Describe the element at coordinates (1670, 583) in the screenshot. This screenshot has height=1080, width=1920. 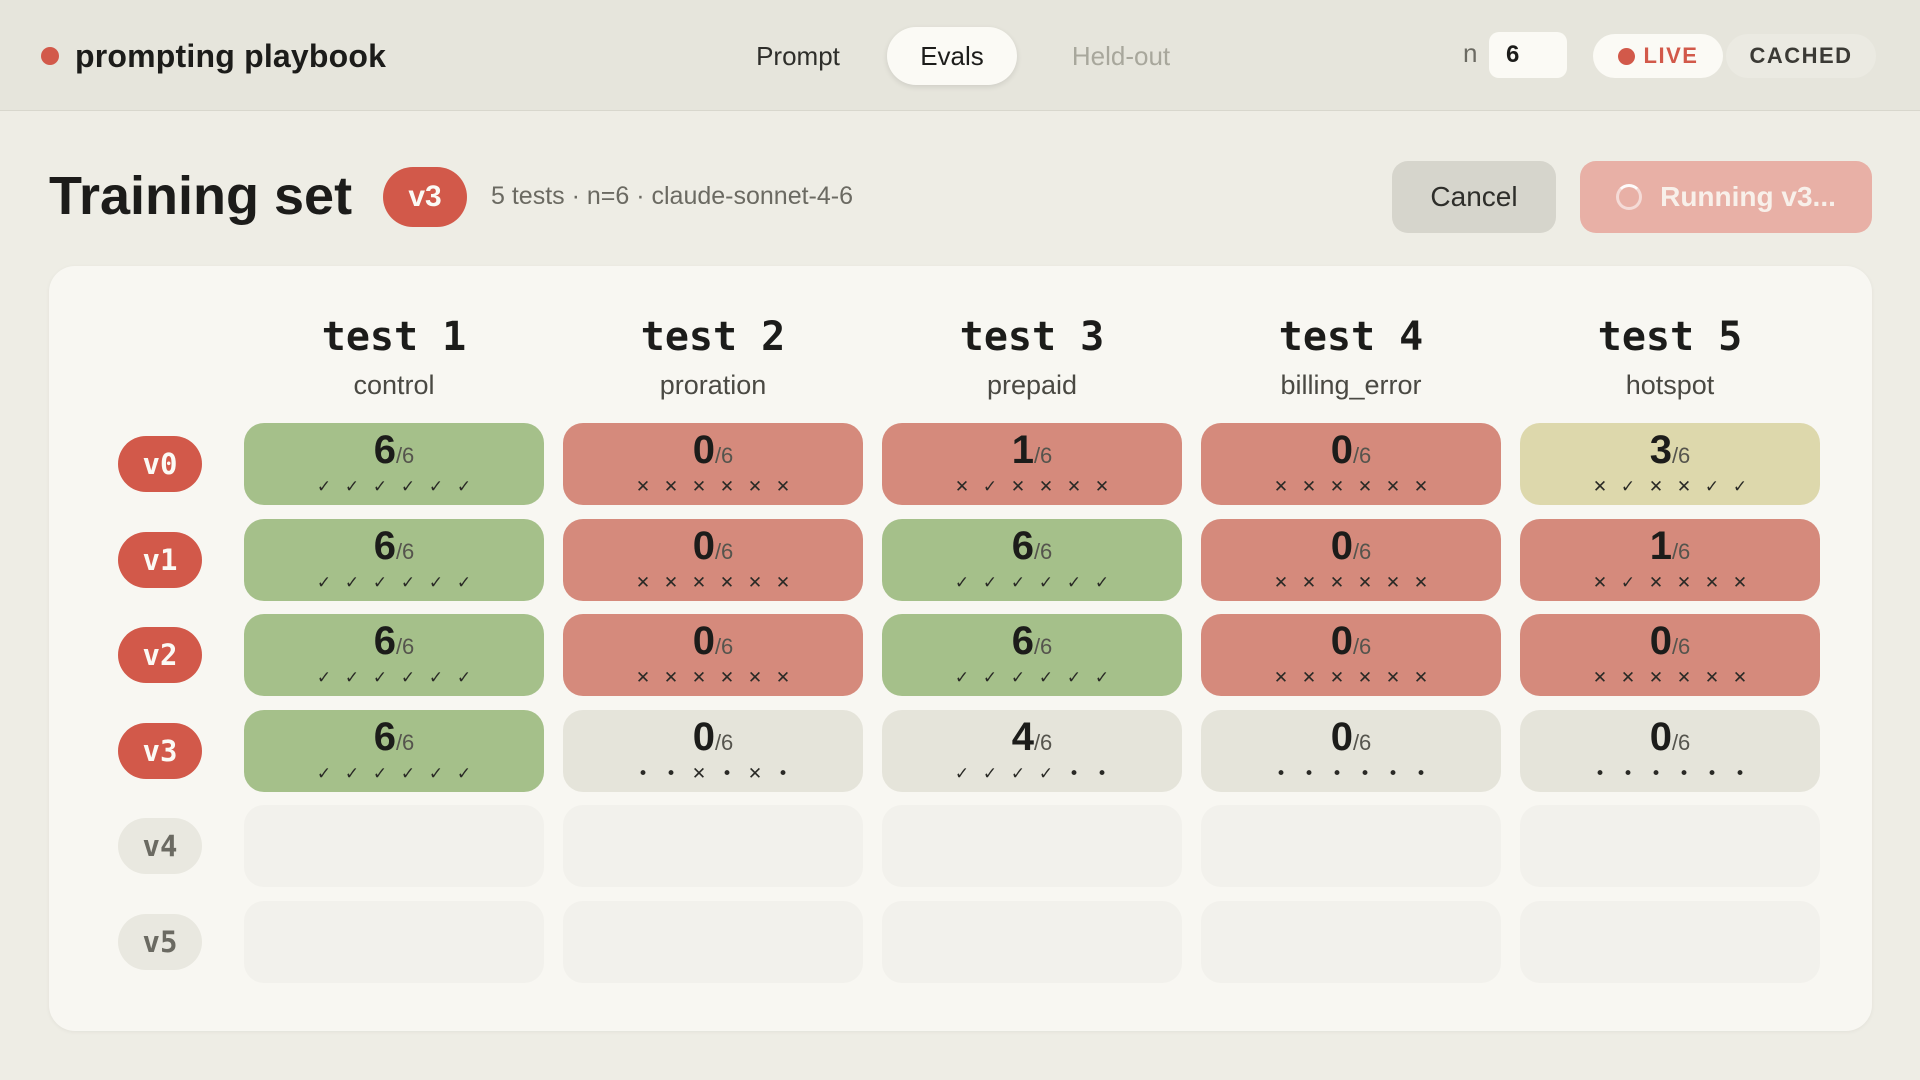
I see `trial-marks: ✕ ✓ ✕ ✕ ✕ ✕` at that location.